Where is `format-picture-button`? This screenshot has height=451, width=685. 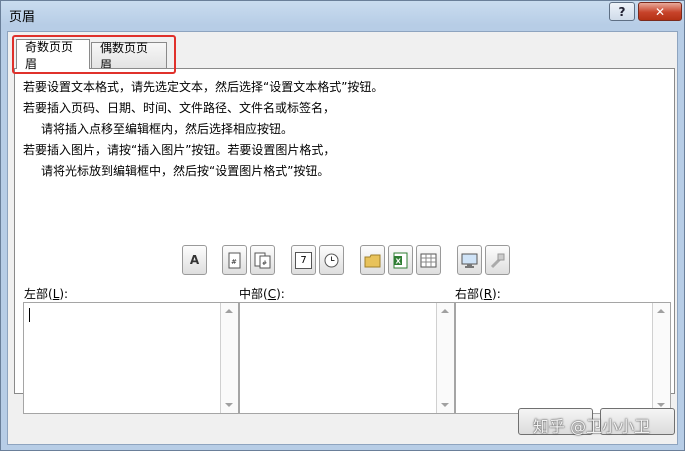
format-picture-button is located at coordinates (497, 260).